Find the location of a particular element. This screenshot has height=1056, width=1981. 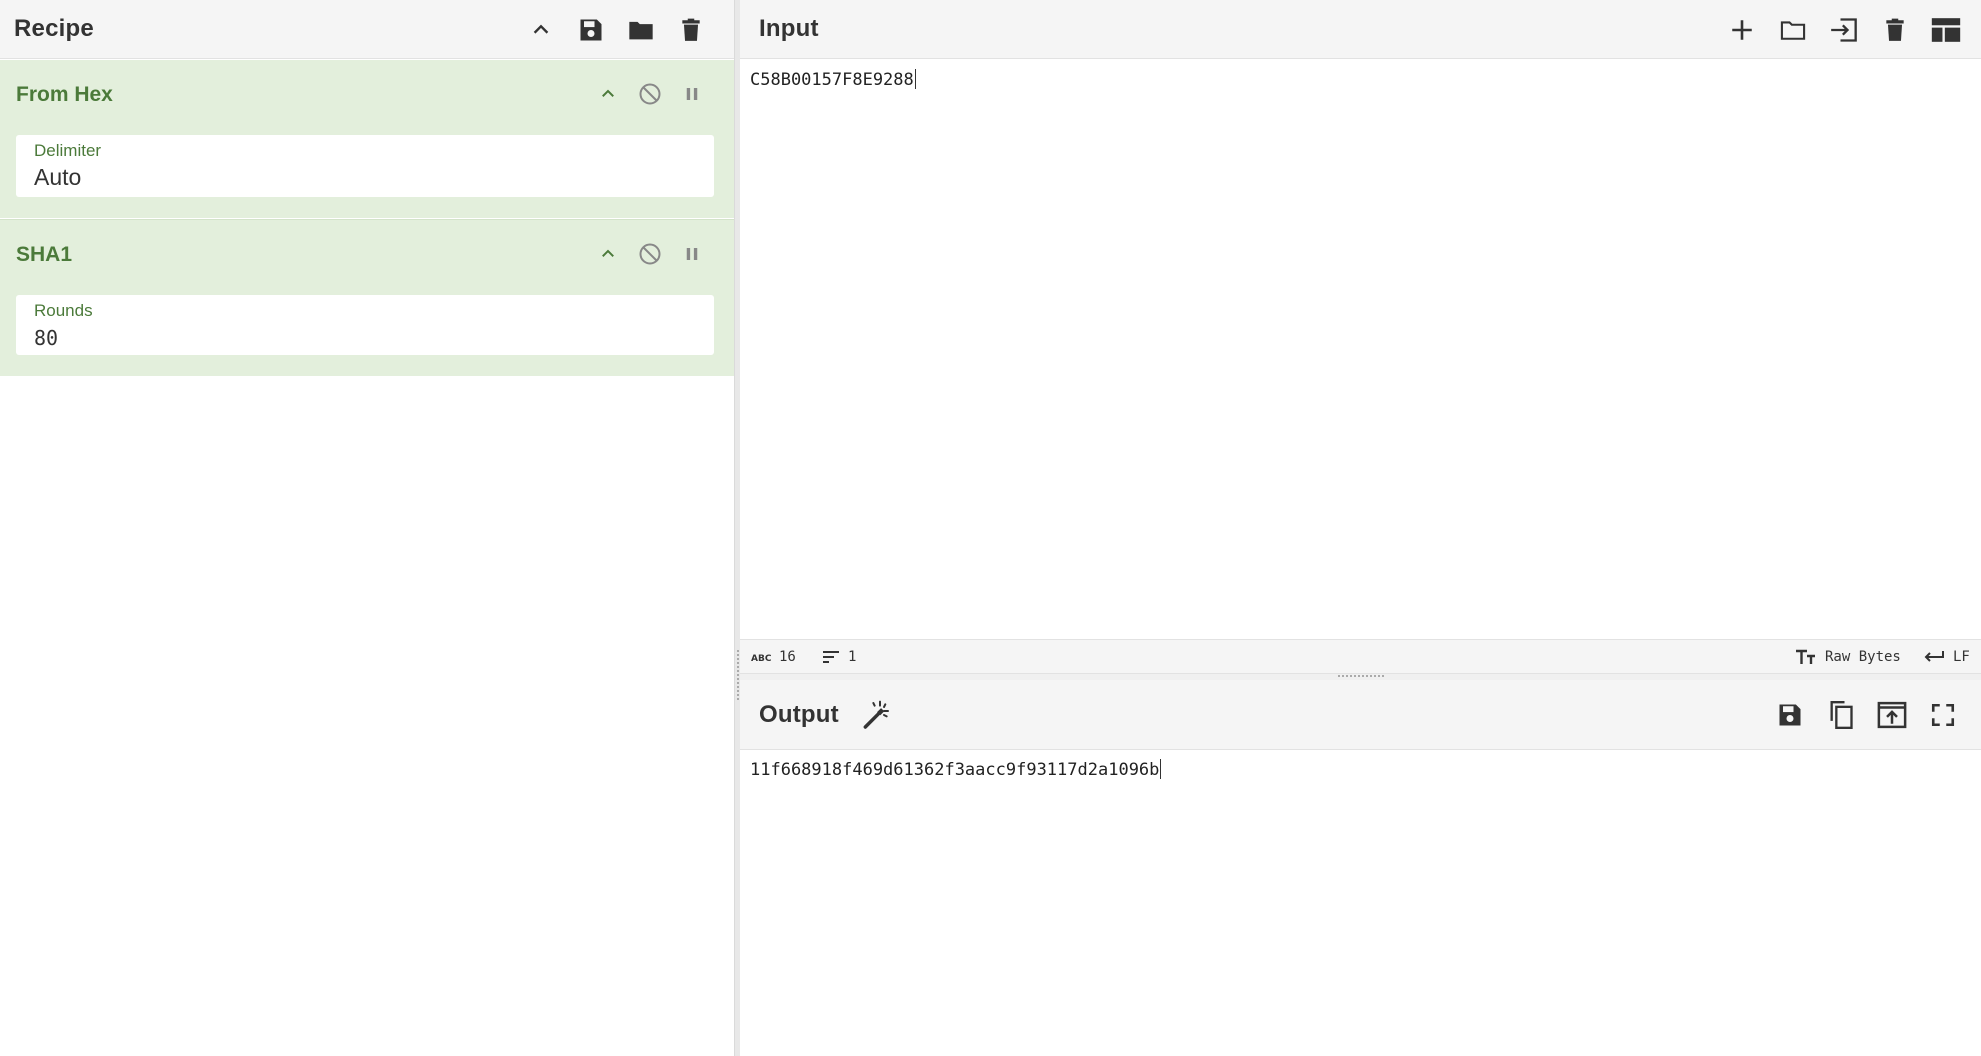

input-text-area: C58B00157F8E9288 is located at coordinates (833, 79).